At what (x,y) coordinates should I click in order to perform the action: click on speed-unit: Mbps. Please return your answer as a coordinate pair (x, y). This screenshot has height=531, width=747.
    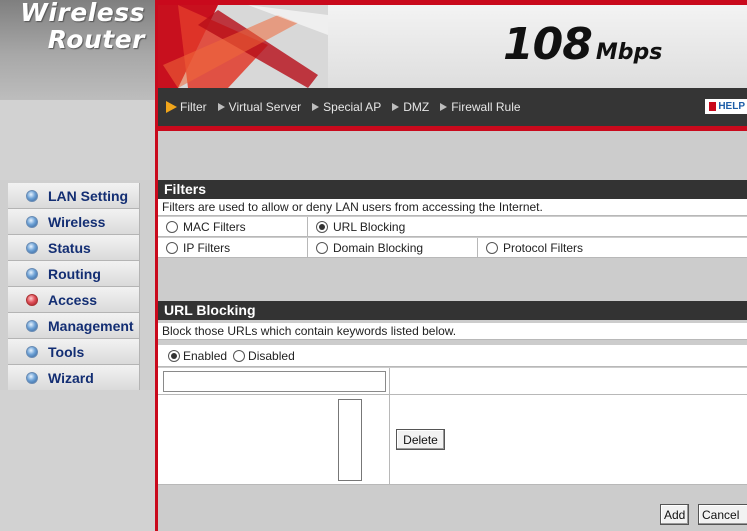
    Looking at the image, I should click on (629, 52).